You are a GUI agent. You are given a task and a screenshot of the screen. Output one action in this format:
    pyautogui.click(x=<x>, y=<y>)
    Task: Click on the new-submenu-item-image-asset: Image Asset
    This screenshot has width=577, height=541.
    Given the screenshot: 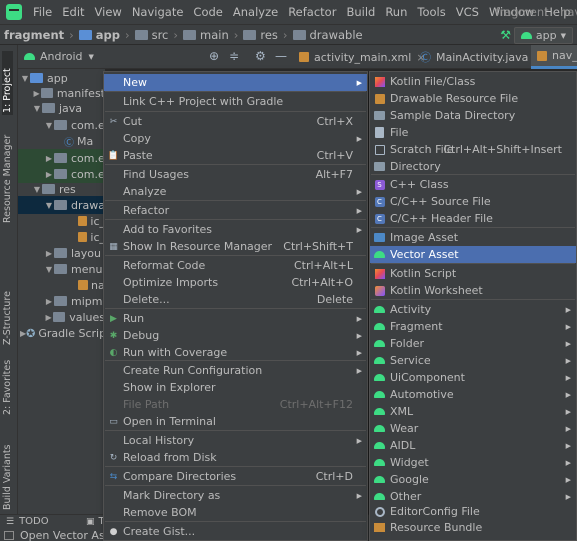 What is the action you would take?
    pyautogui.click(x=473, y=237)
    